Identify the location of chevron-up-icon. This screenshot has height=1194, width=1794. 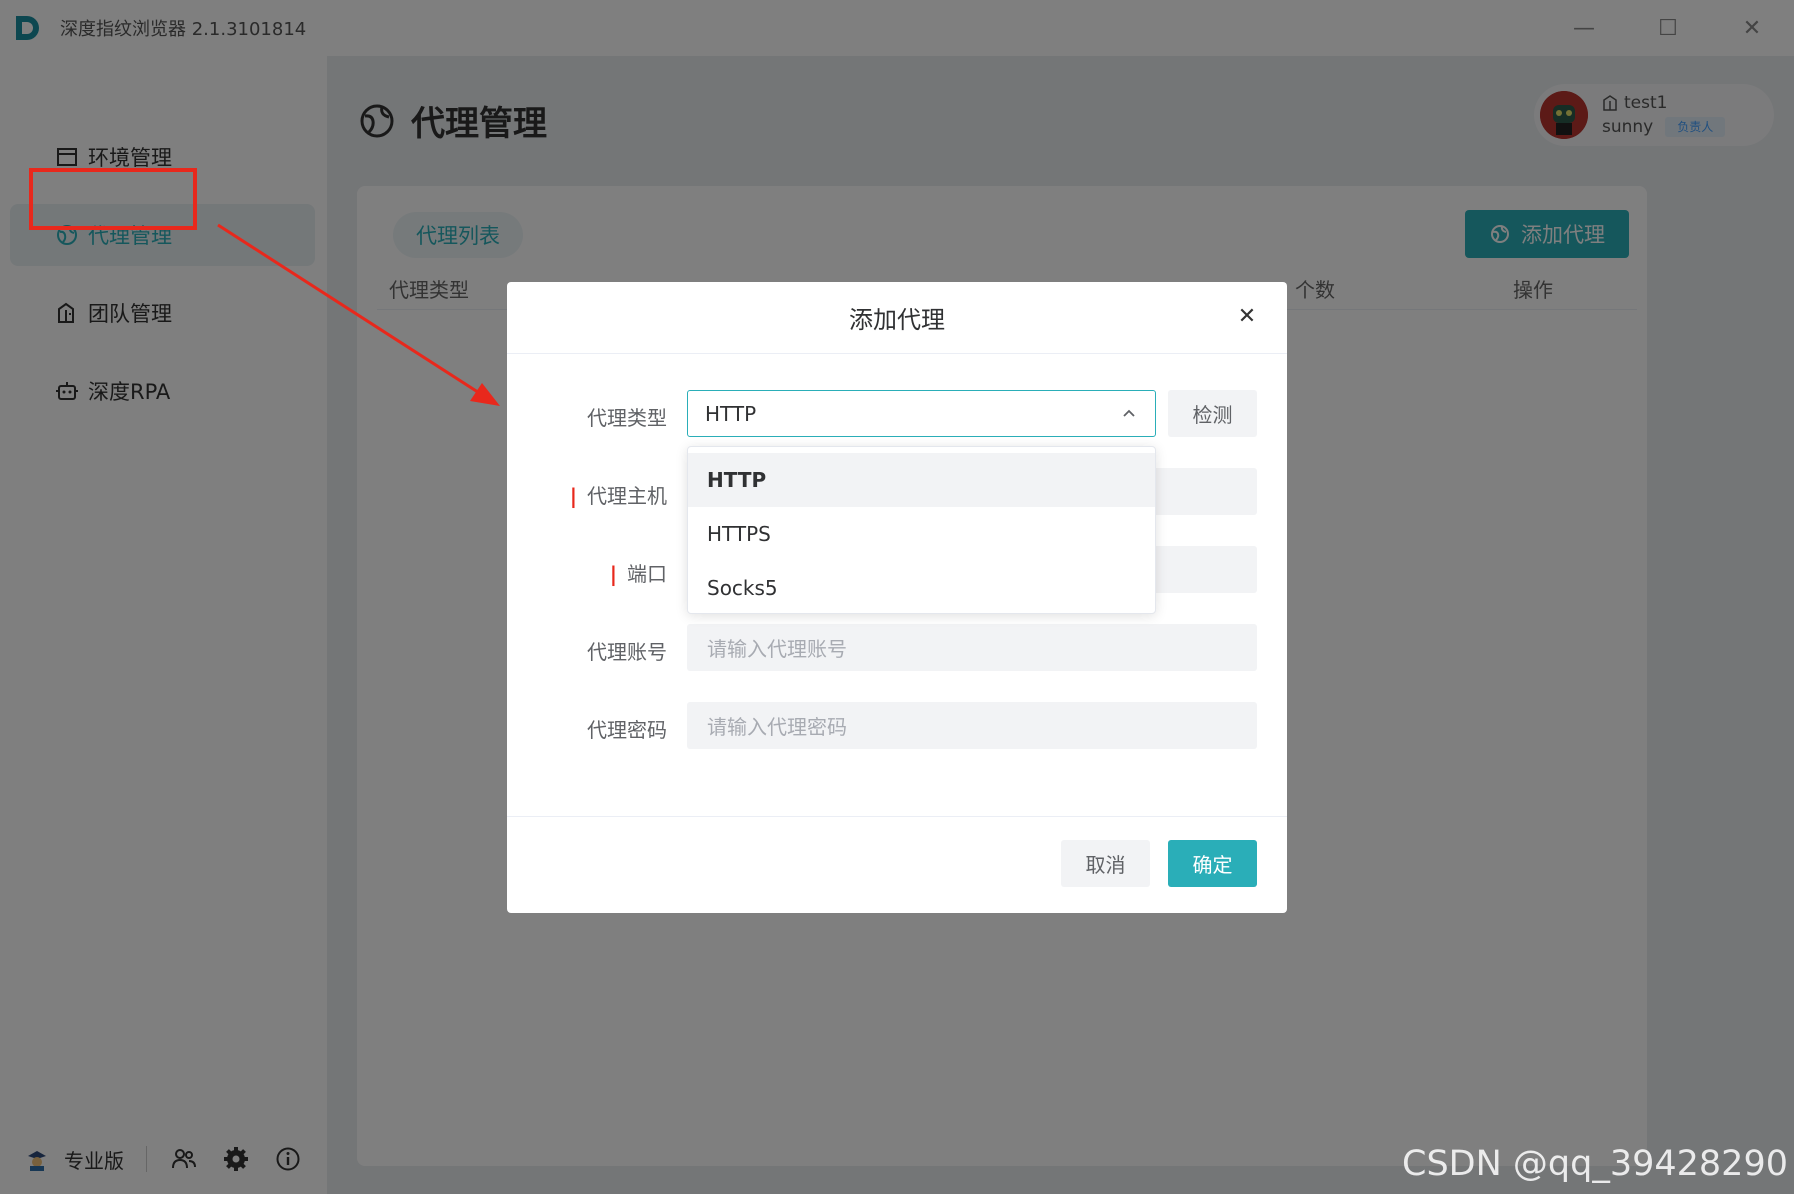
(1129, 413).